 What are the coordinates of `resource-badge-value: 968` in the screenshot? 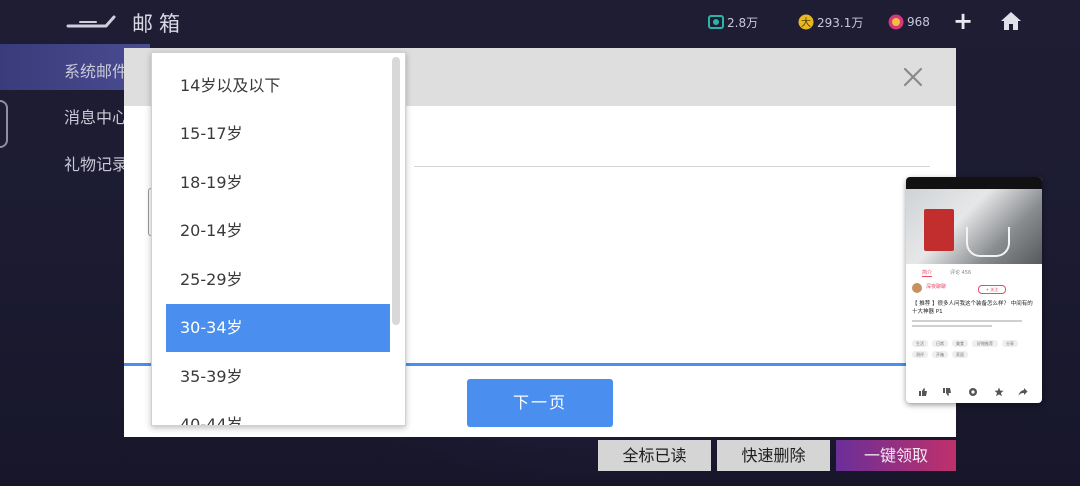 It's located at (918, 22).